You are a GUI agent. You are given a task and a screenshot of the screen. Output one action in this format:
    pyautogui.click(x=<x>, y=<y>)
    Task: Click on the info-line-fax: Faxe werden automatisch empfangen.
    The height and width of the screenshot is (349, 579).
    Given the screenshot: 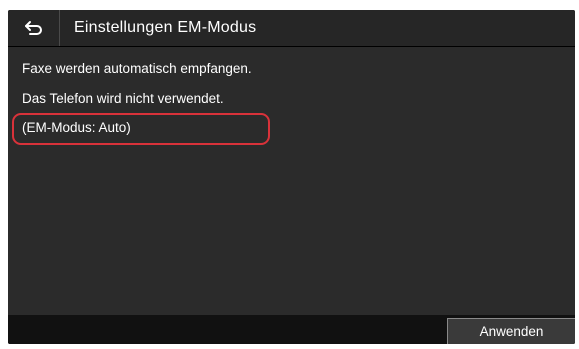 What is the action you would take?
    pyautogui.click(x=137, y=68)
    